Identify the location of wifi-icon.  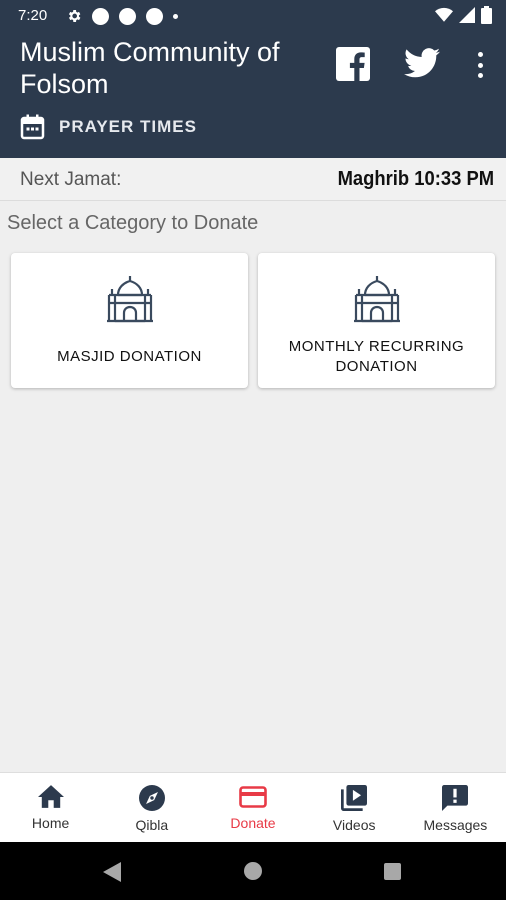
(444, 14).